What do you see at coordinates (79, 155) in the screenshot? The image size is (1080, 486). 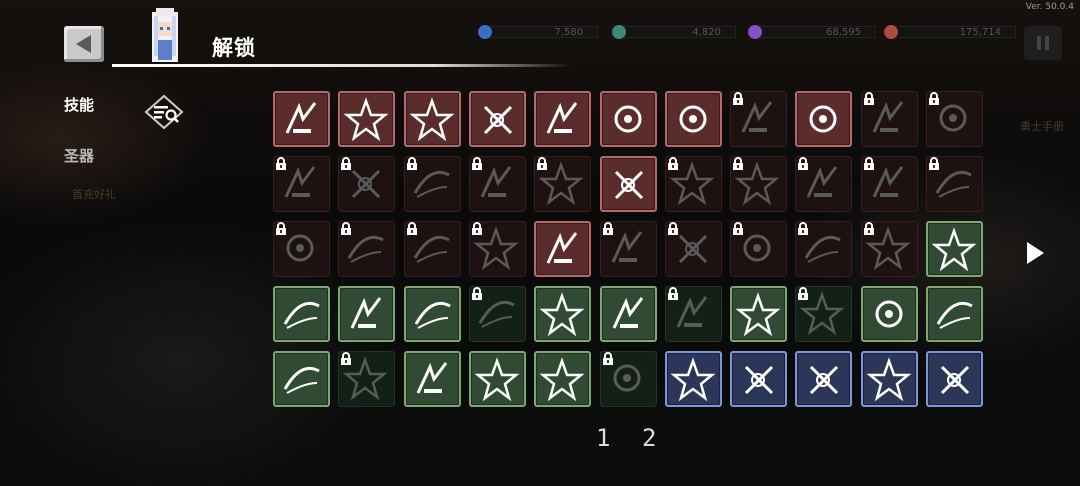 I see `tab-artifacts: 圣器` at bounding box center [79, 155].